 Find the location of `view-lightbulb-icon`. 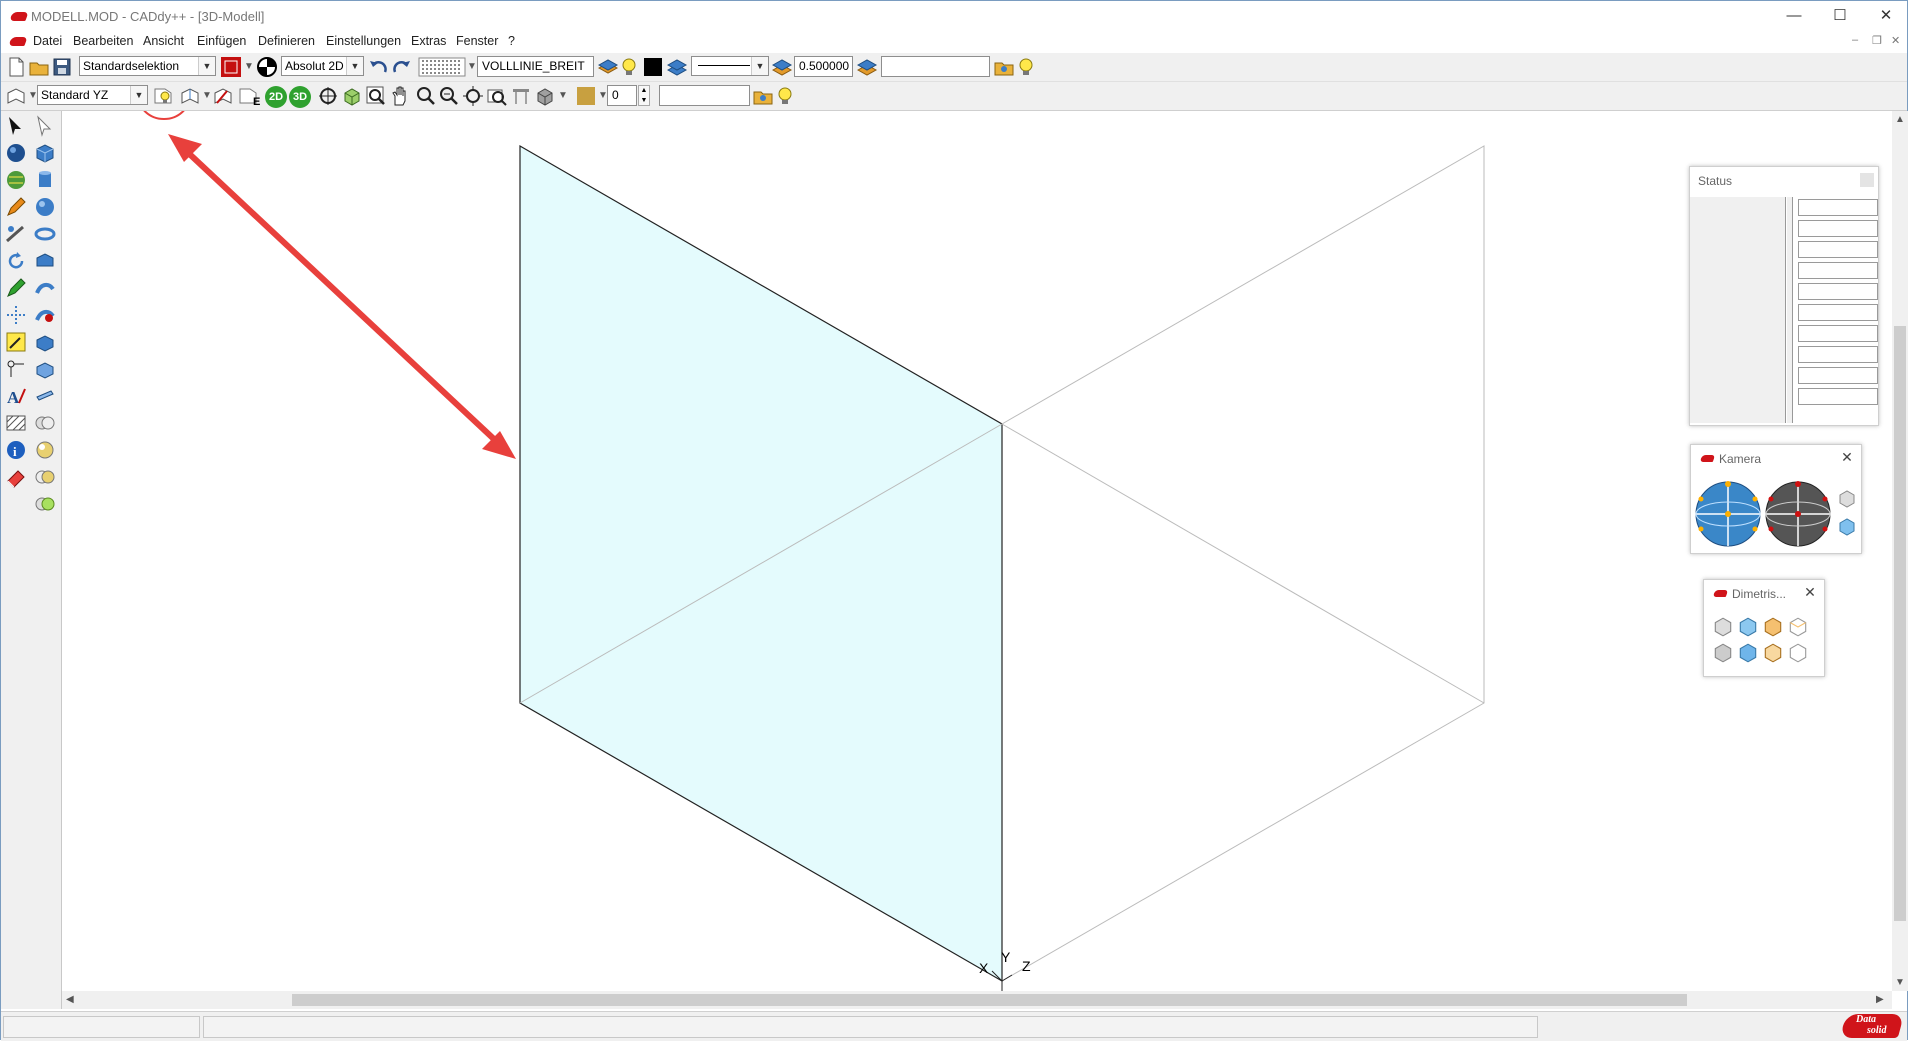

view-lightbulb-icon is located at coordinates (163, 96).